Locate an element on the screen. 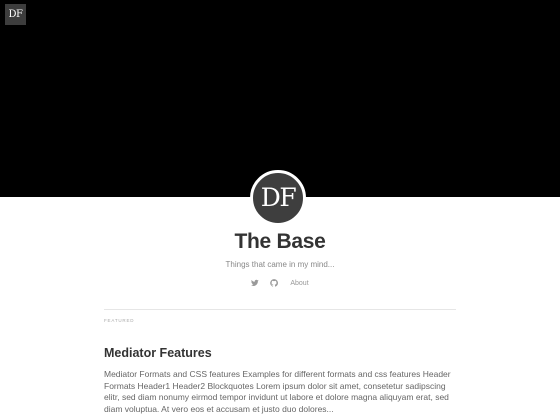 This screenshot has height=420, width=560. twitter-icon is located at coordinates (256, 284).